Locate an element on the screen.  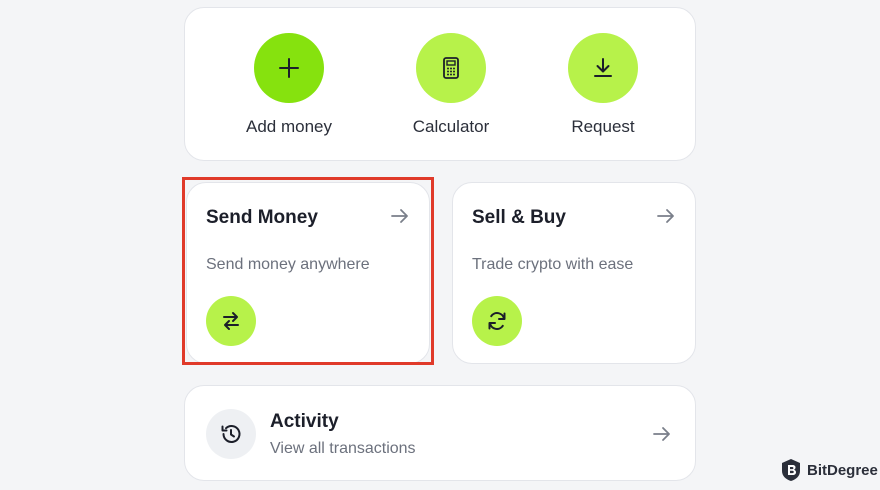
send-money-card: Send Money Send money anywhere is located at coordinates (308, 273).